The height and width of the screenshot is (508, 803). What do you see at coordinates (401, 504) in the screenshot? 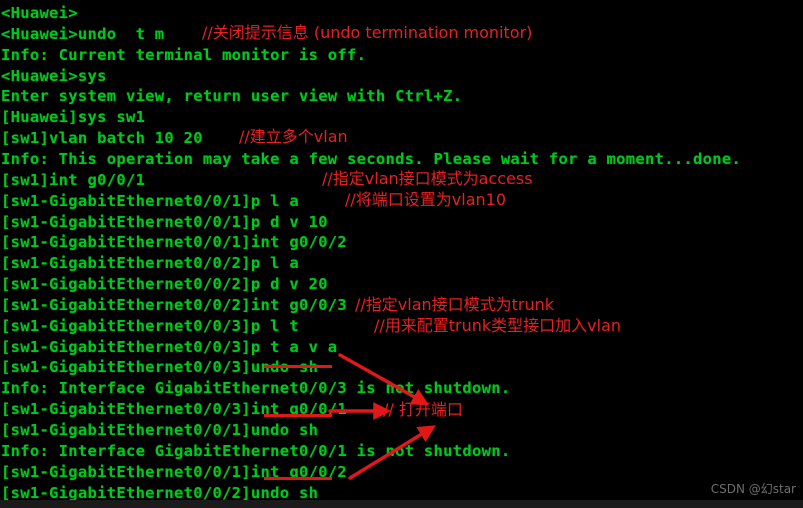
I see `bottom-bar` at bounding box center [401, 504].